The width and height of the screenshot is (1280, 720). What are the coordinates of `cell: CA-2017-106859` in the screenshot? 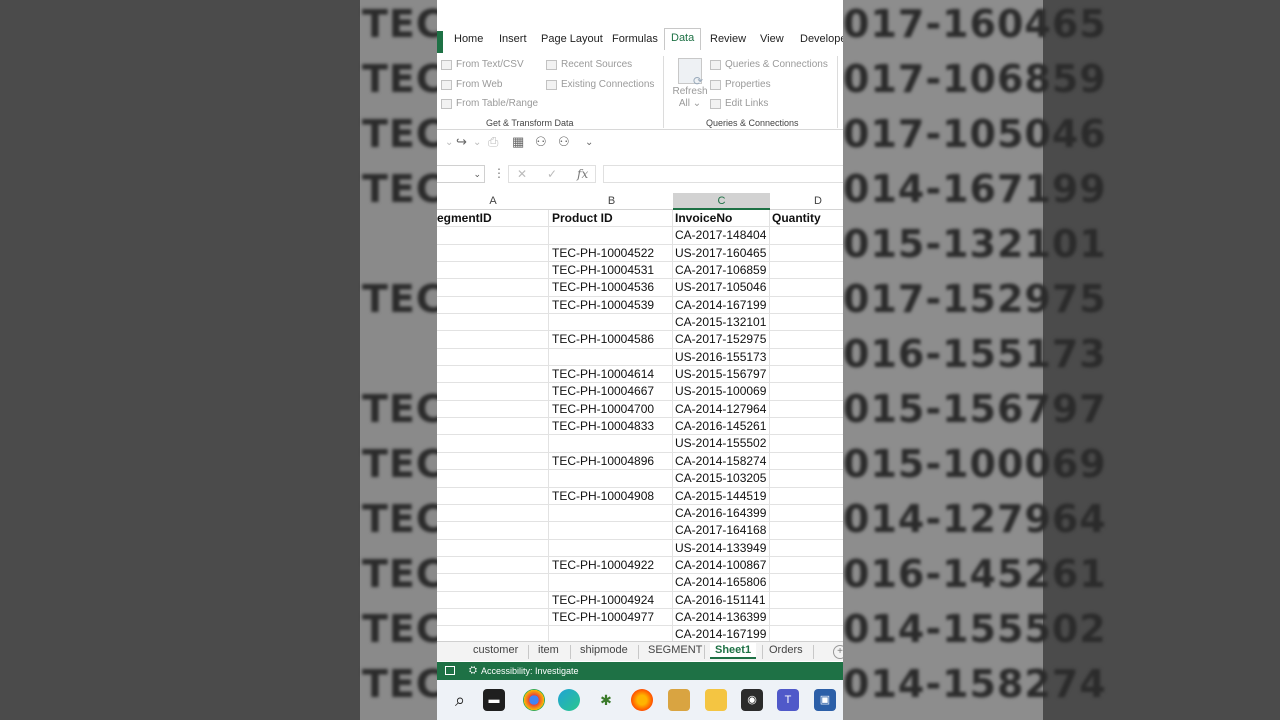 It's located at (721, 271).